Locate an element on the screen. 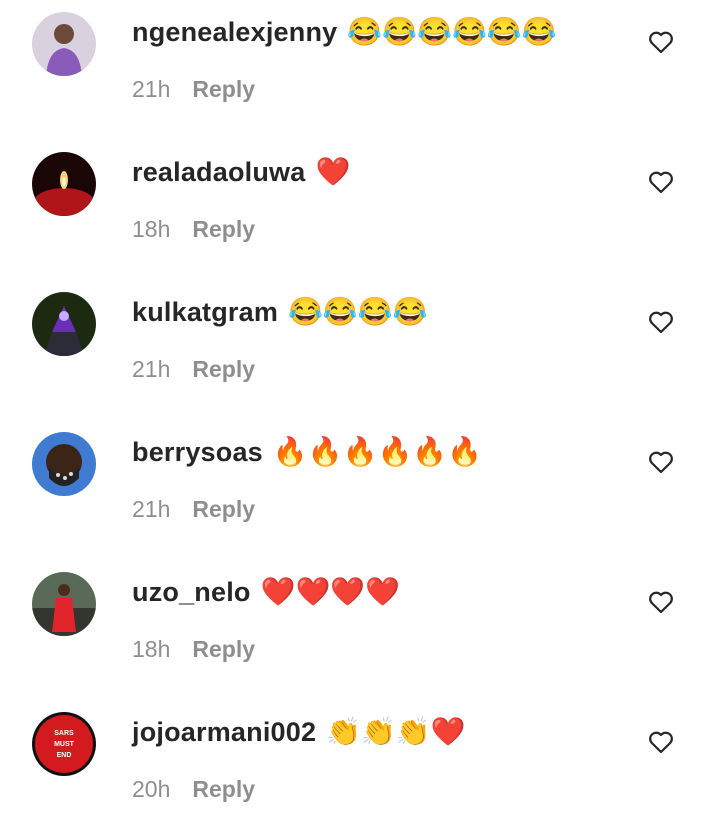 The height and width of the screenshot is (840, 720). woman-photo-icon is located at coordinates (64, 44).